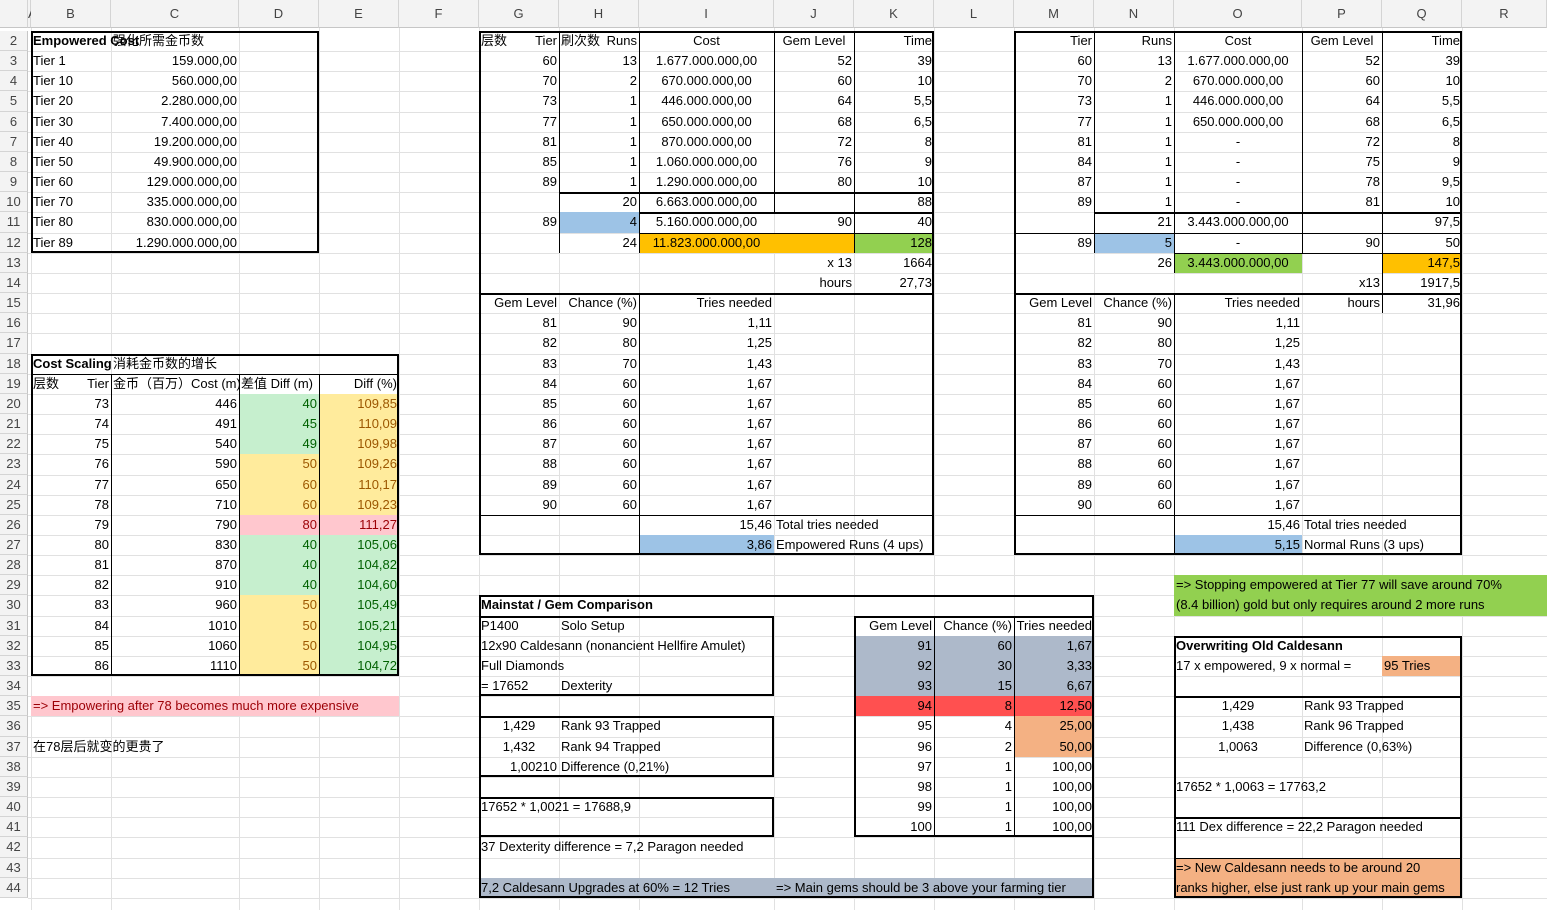 This screenshot has width=1547, height=910. Describe the element at coordinates (14, 625) in the screenshot. I see `row-header-31: 31` at that location.